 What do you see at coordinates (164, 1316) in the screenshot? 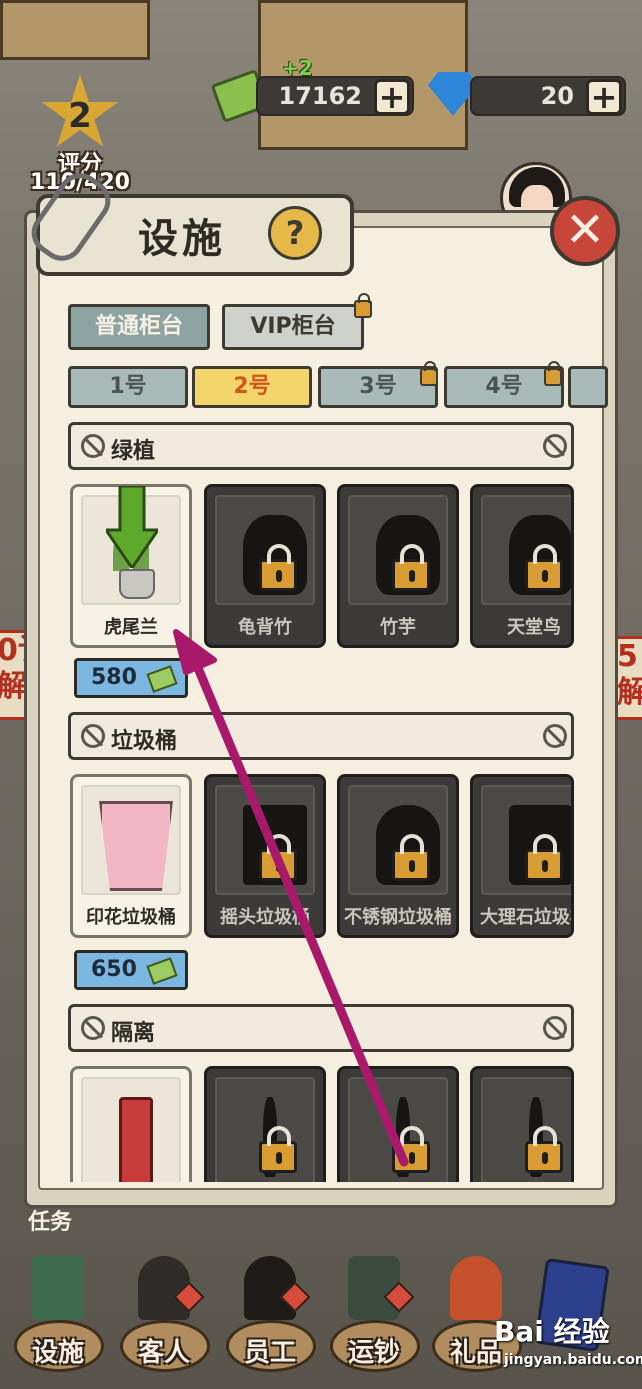
I see `nav-customers: 客人` at bounding box center [164, 1316].